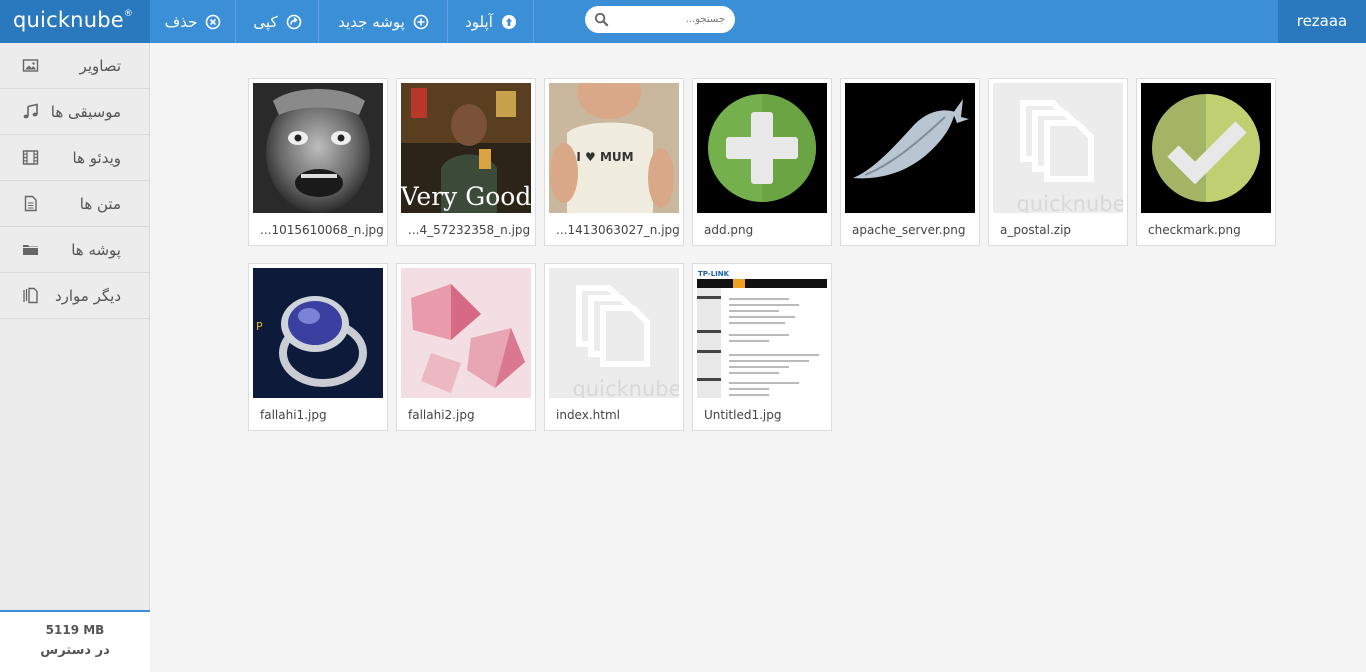  I want to click on sidebar-item-images: تصاویر, so click(74, 66).